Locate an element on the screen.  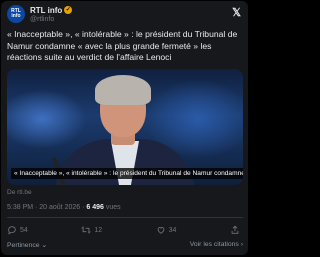
retweet-icon is located at coordinates (86, 230).